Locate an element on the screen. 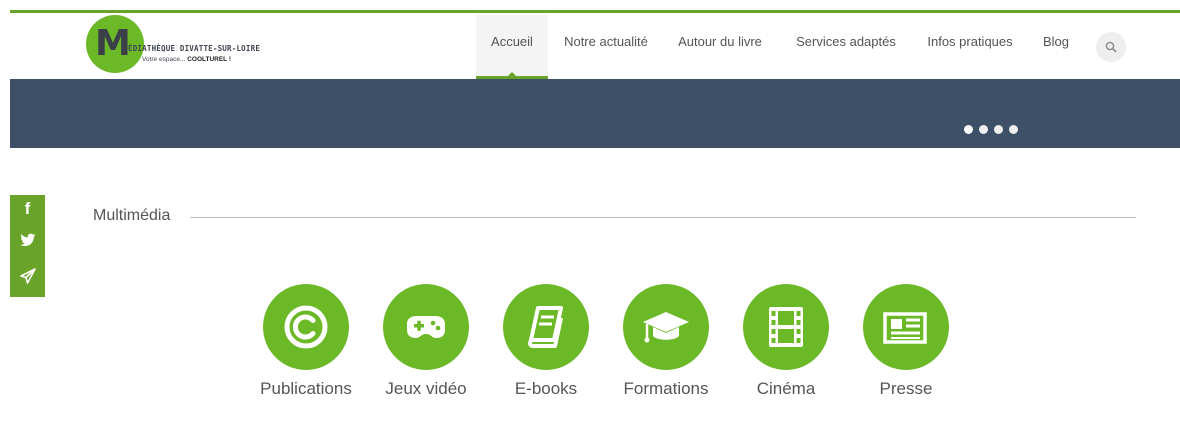  logo-name: ÉDIATHÈQUE DIVATTE-SUR-LOIRE is located at coordinates (194, 48).